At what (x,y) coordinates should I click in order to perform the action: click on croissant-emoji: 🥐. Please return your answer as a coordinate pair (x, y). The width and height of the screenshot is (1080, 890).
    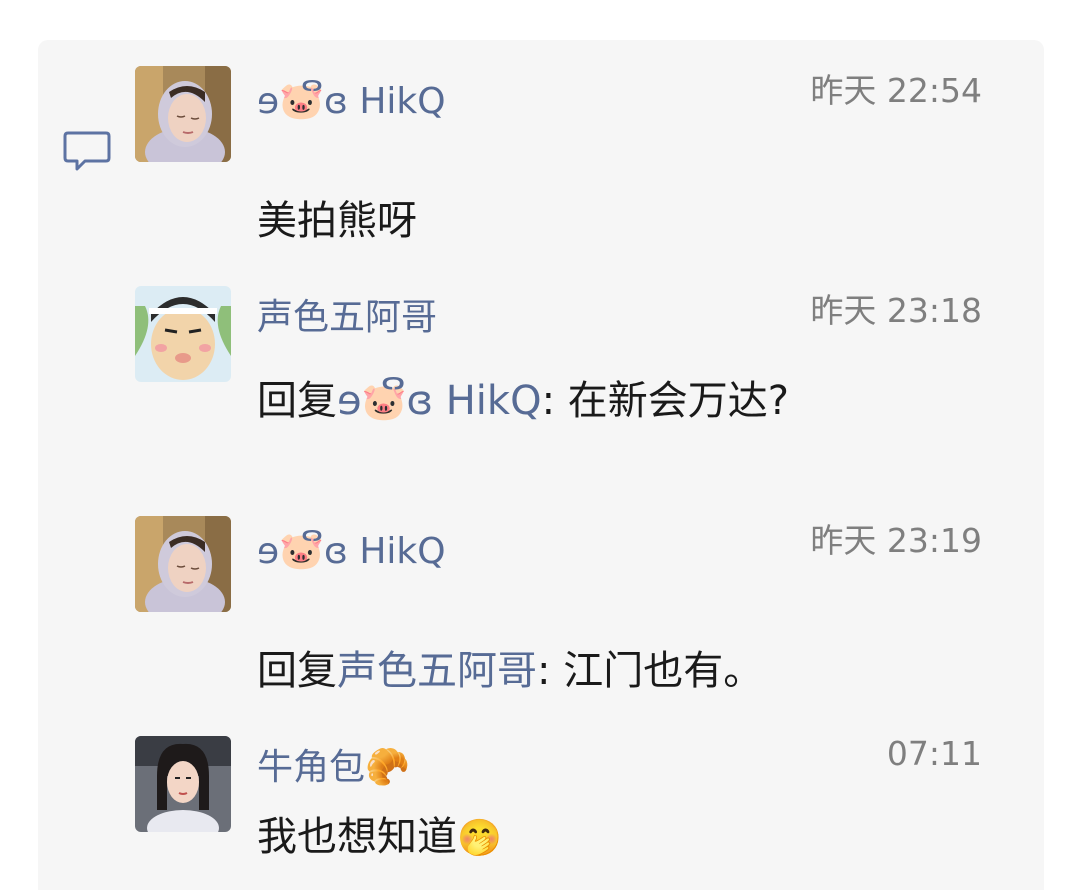
    Looking at the image, I should click on (387, 767).